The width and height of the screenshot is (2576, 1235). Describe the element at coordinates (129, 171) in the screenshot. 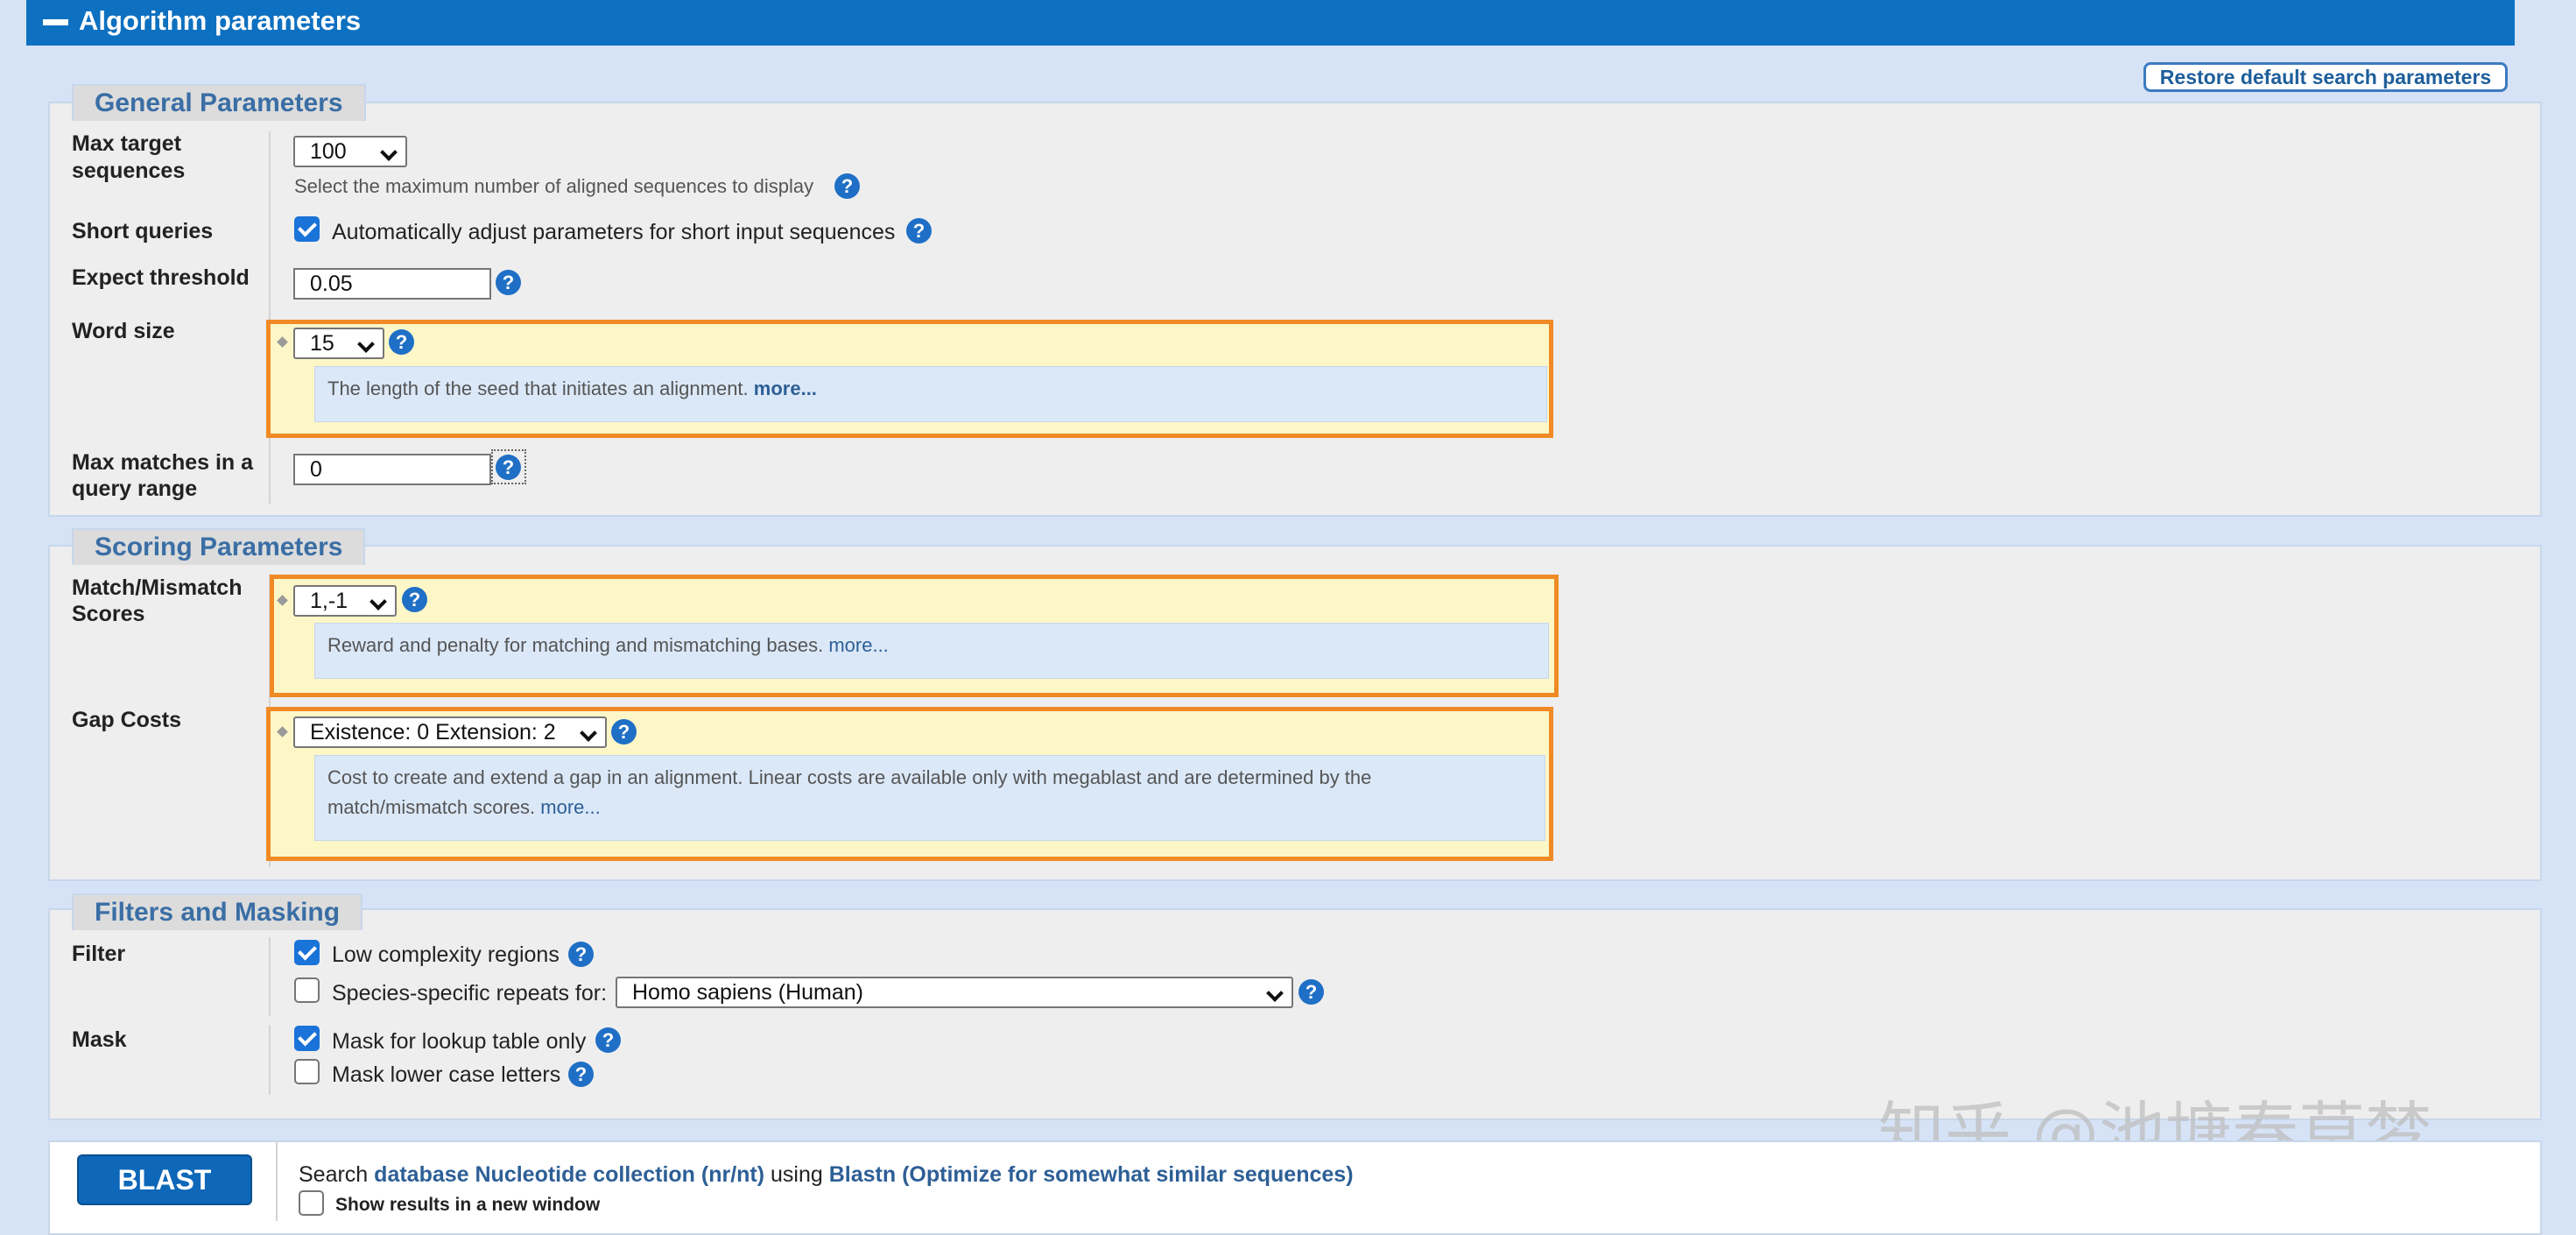

I see `max-target-label-line2: sequences` at that location.